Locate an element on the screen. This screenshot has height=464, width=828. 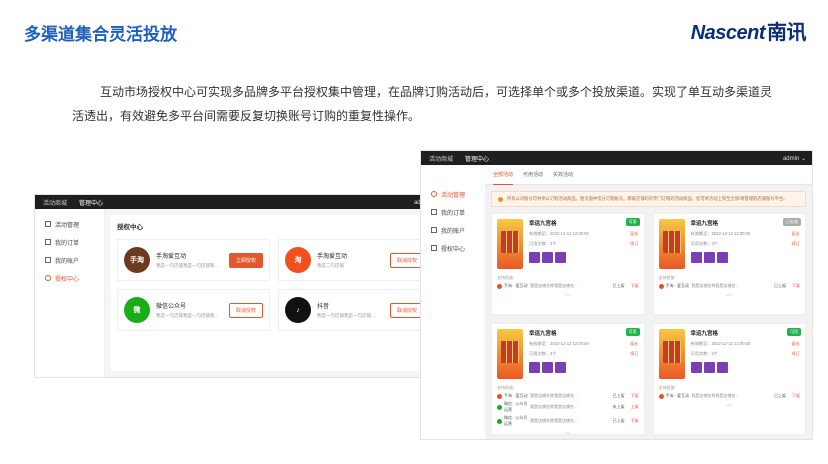
platform-card: 微微信公众号 我是一句店铺我是一句店铺我… 取消授权 is located at coordinates (193, 310).